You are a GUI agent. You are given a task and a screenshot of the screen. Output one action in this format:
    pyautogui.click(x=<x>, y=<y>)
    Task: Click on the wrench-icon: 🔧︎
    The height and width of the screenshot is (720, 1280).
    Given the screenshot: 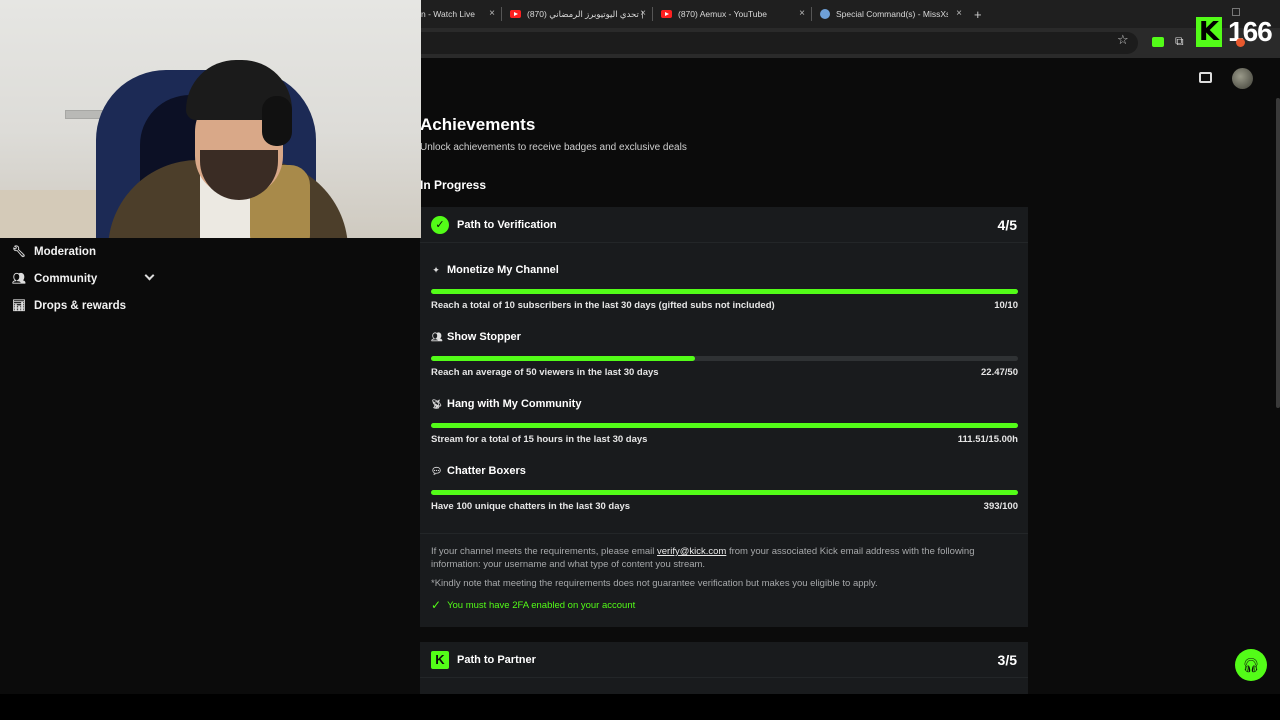 What is the action you would take?
    pyautogui.click(x=19, y=252)
    